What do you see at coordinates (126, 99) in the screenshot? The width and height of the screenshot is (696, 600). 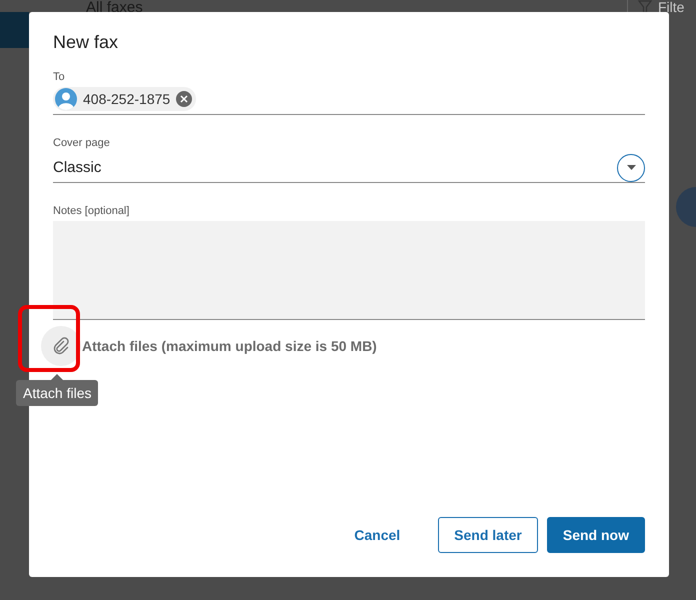 I see `recipient-number: 408-252-1875` at bounding box center [126, 99].